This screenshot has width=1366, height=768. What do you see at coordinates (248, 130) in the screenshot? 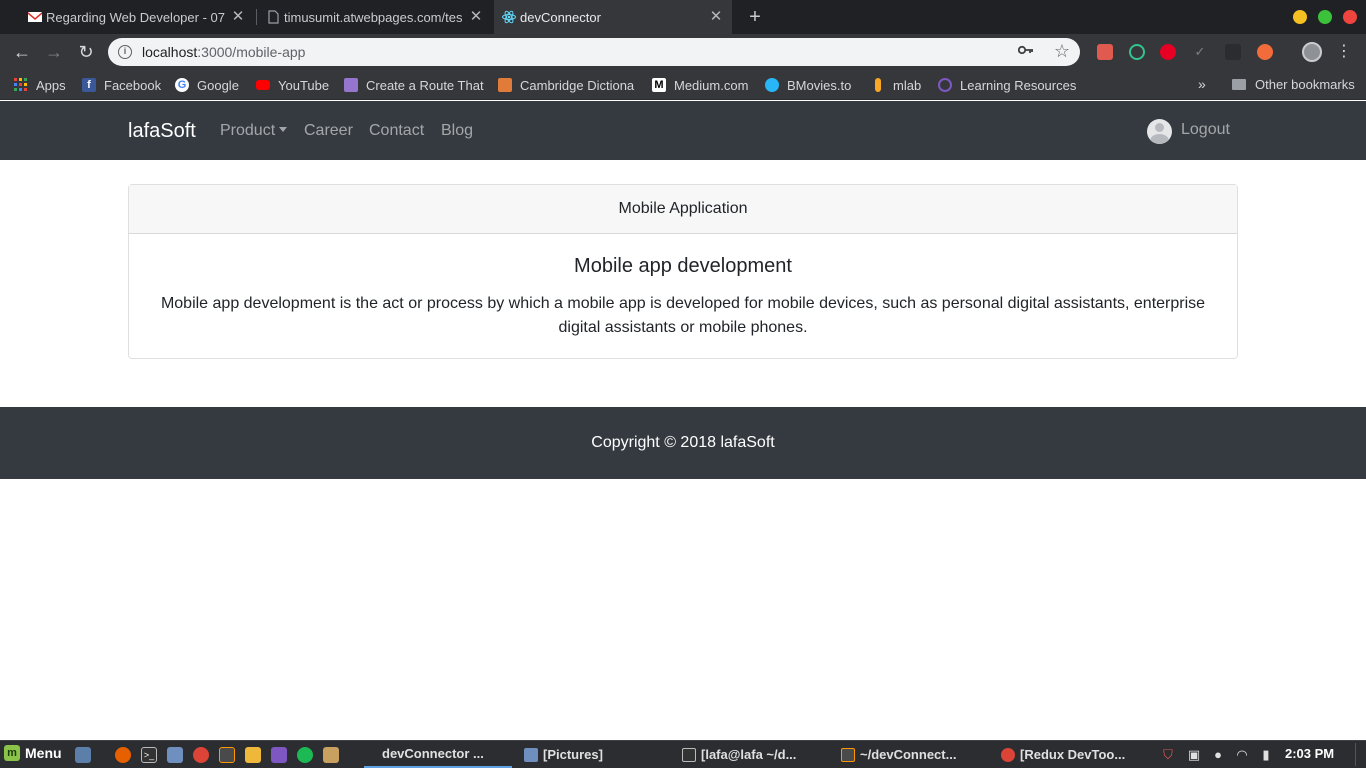
I see `nav-product-label: Product` at bounding box center [248, 130].